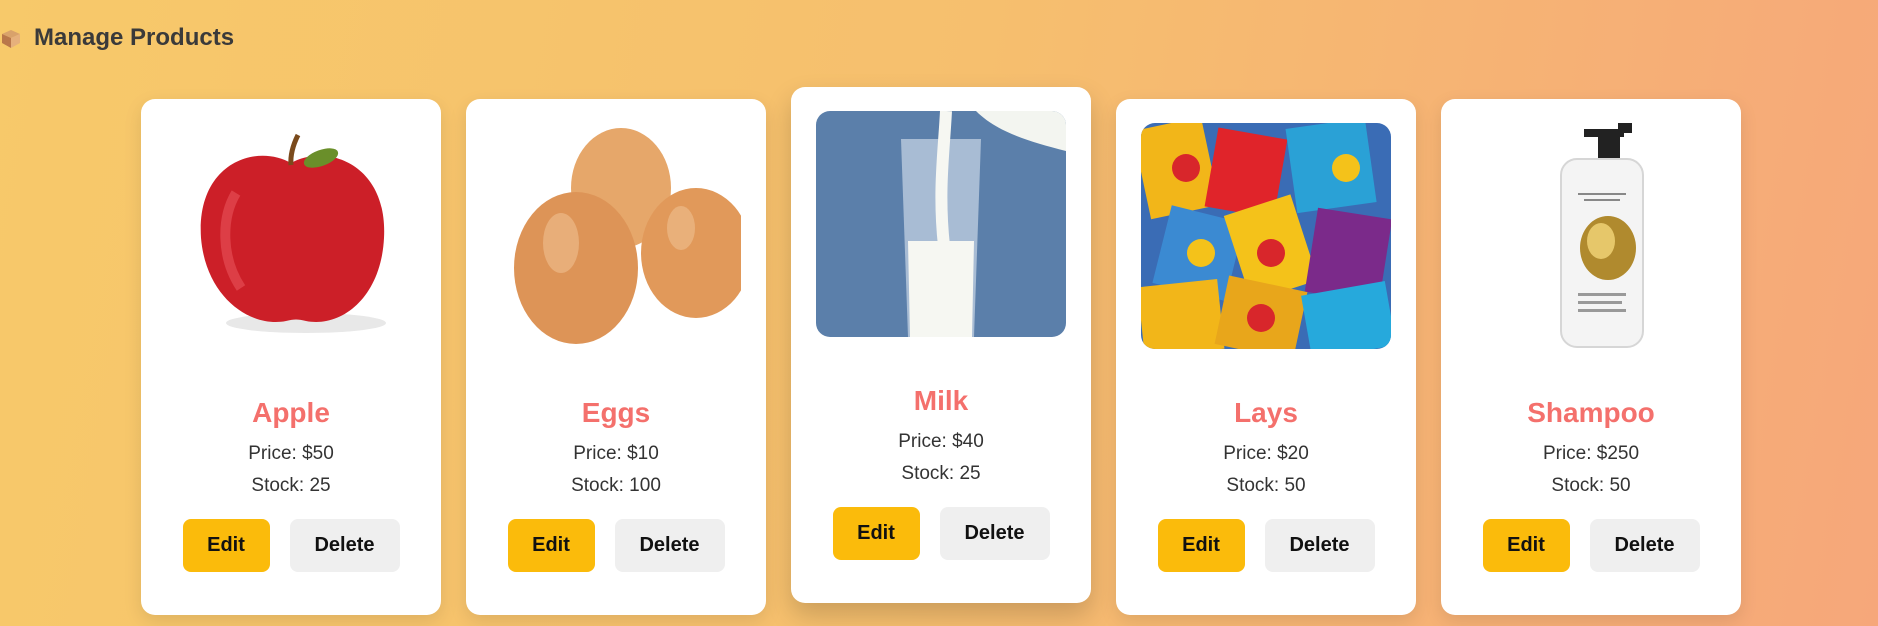  Describe the element at coordinates (1591, 236) in the screenshot. I see `product-image-shampoo` at that location.